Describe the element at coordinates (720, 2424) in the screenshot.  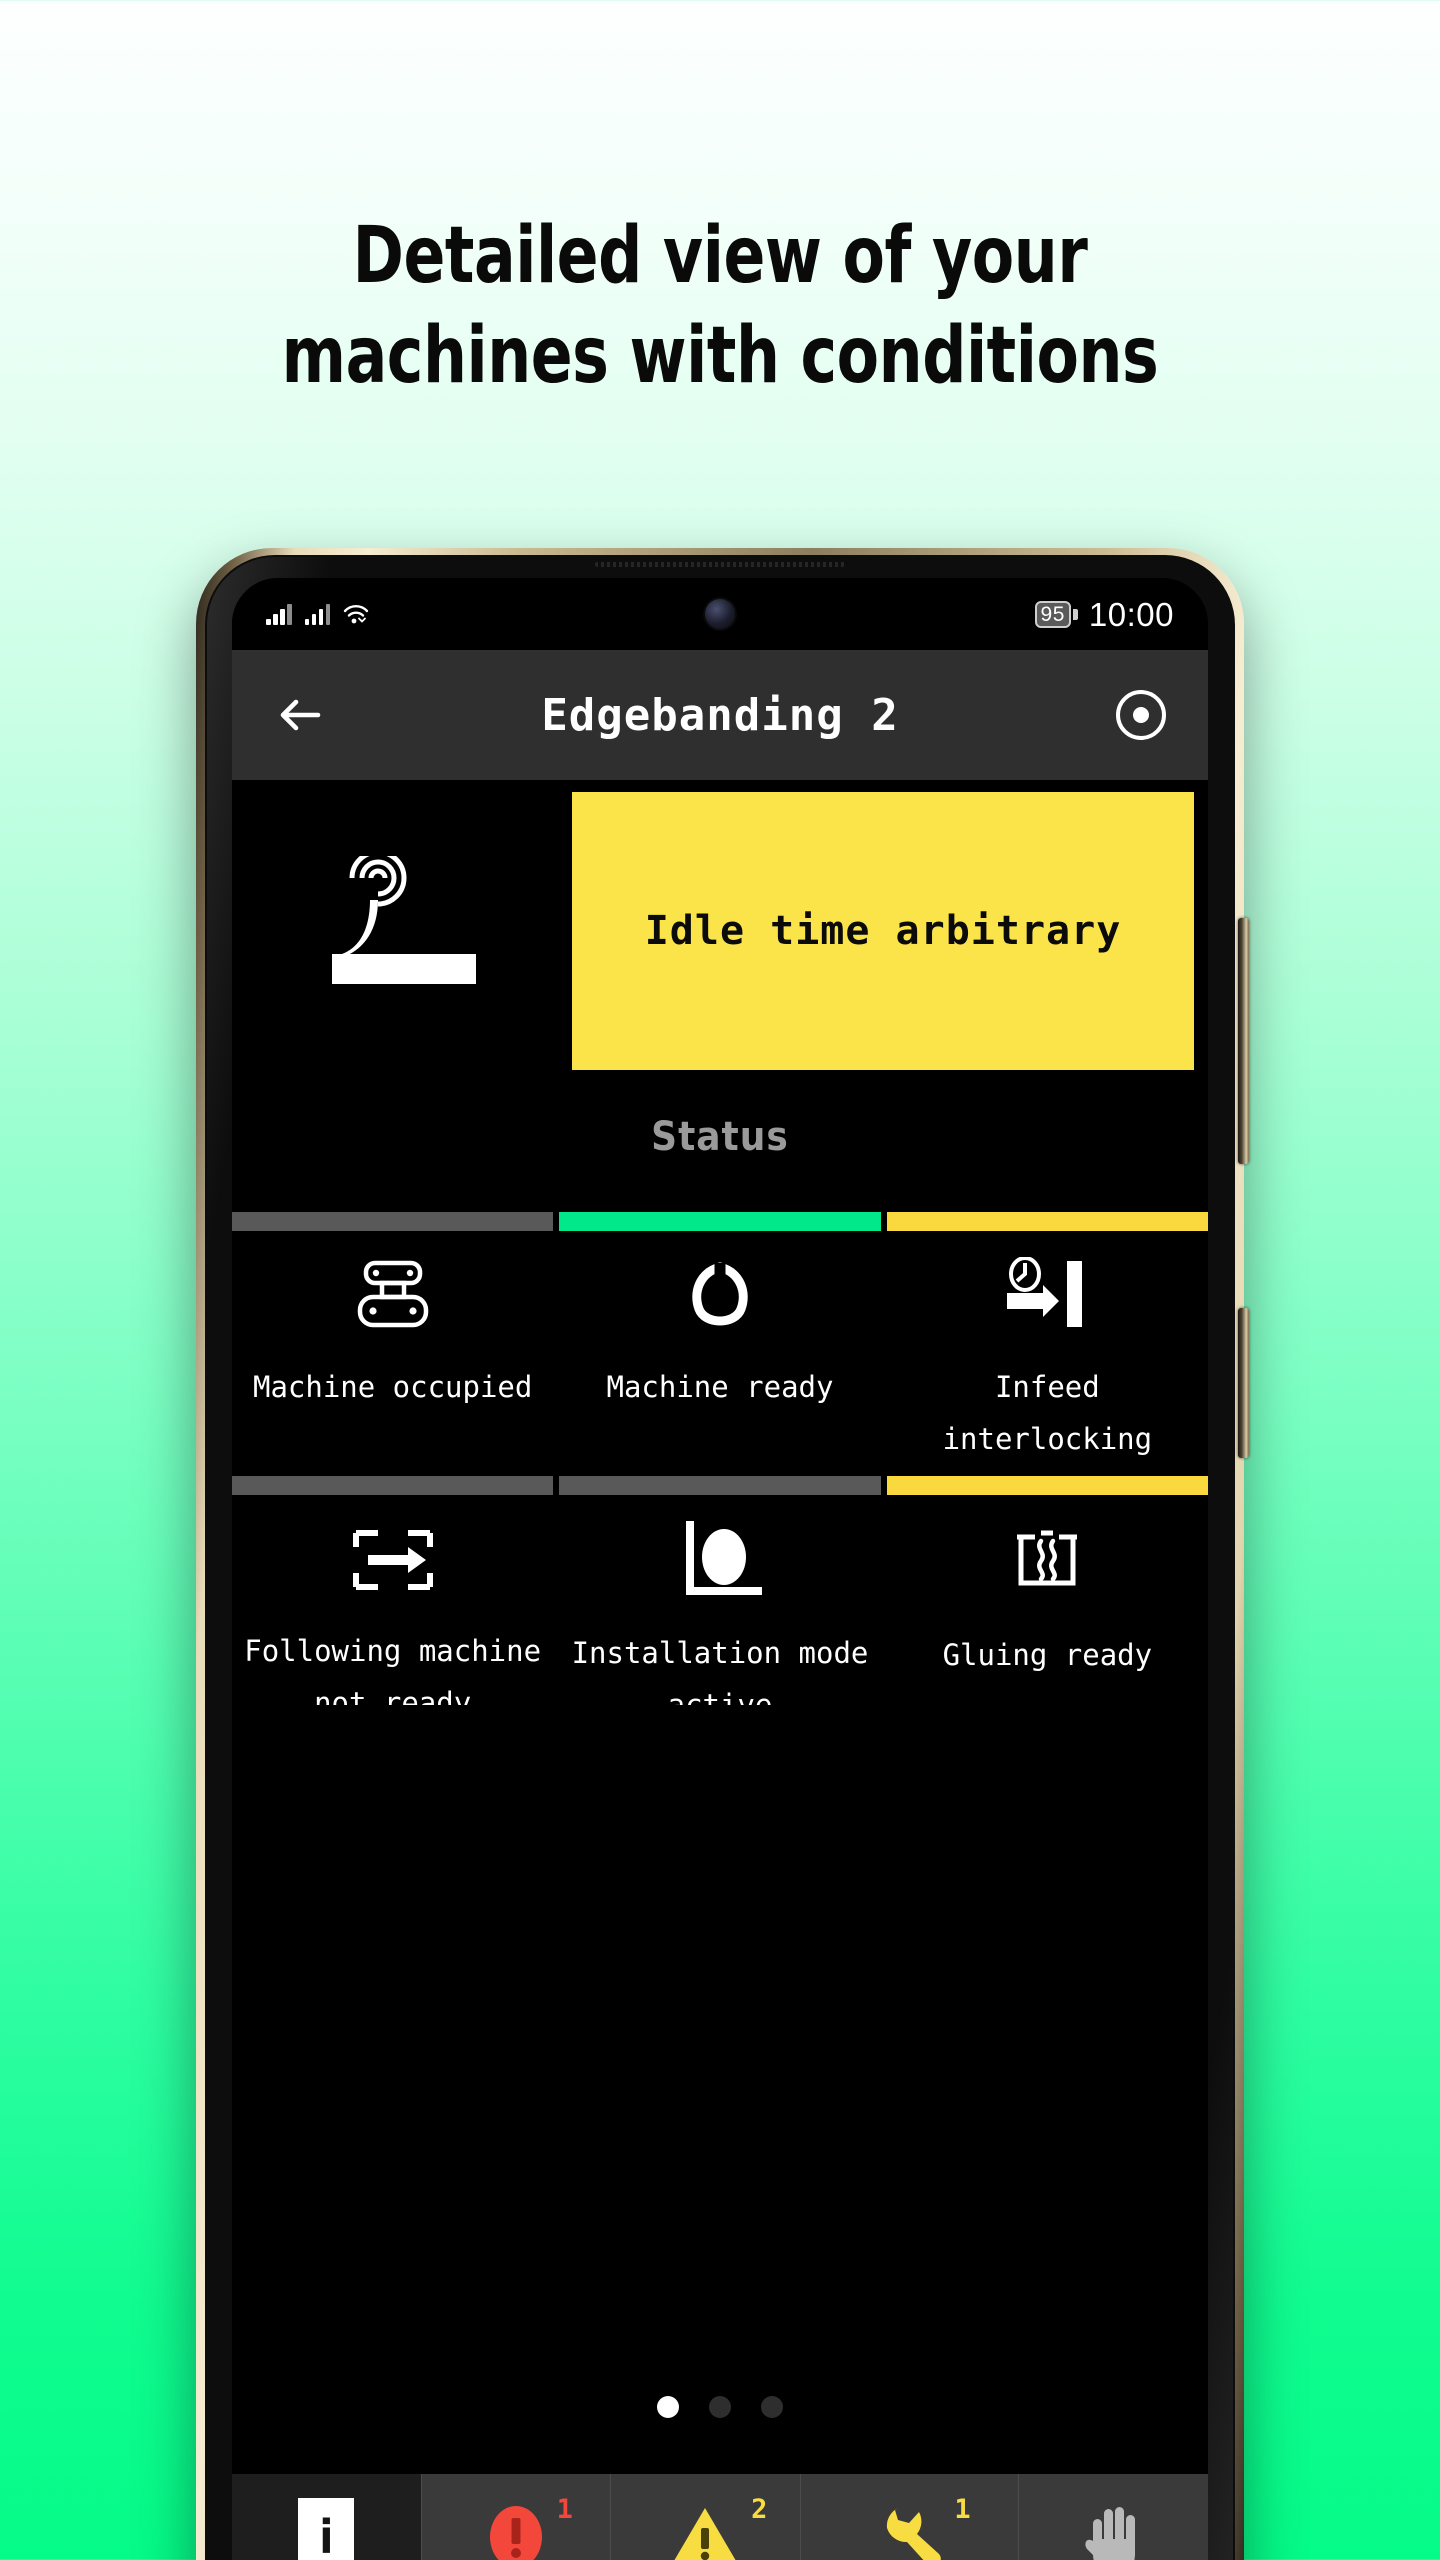
I see `page-indicator` at that location.